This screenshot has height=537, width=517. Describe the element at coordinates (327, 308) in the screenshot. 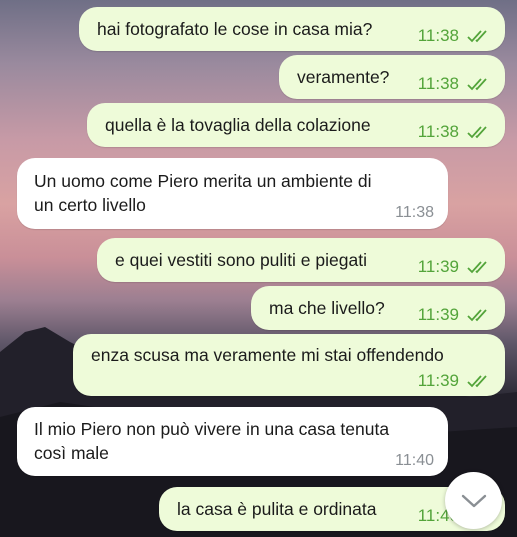

I see `message-text: ma che livello?` at that location.